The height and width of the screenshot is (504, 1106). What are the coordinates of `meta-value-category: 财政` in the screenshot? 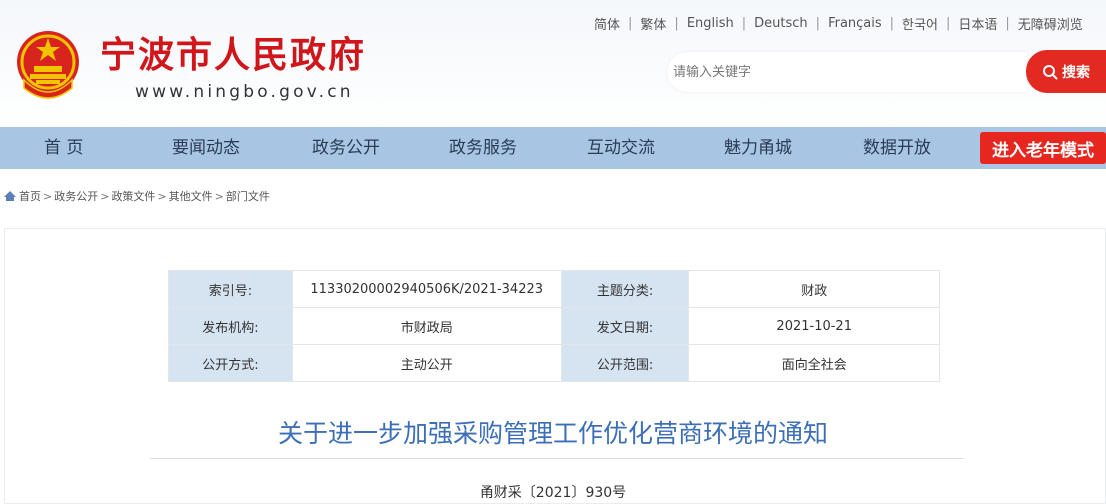 It's located at (814, 289).